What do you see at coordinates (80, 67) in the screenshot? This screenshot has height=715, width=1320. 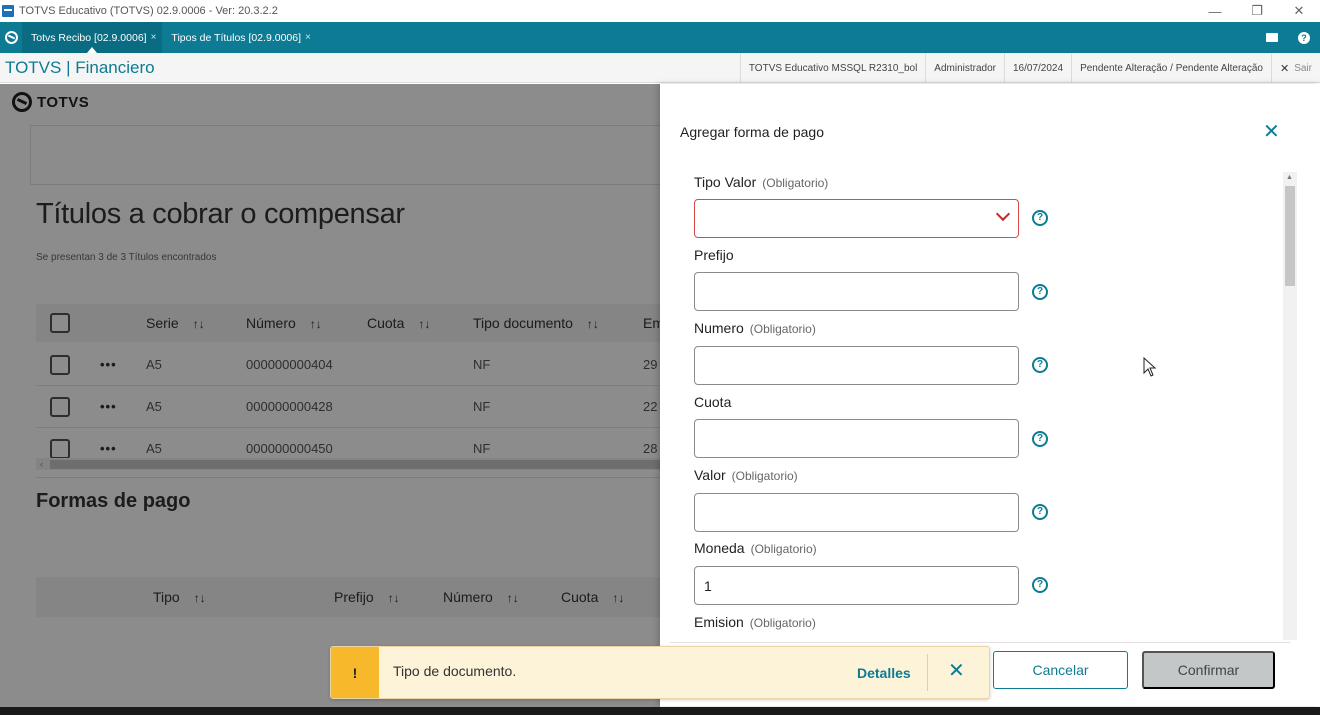 I see `module-title: TOTVS | Financiero` at bounding box center [80, 67].